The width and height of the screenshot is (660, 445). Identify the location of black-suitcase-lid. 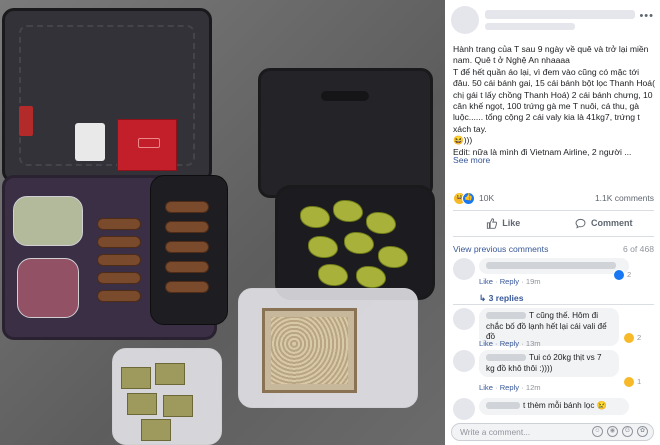
(345, 133).